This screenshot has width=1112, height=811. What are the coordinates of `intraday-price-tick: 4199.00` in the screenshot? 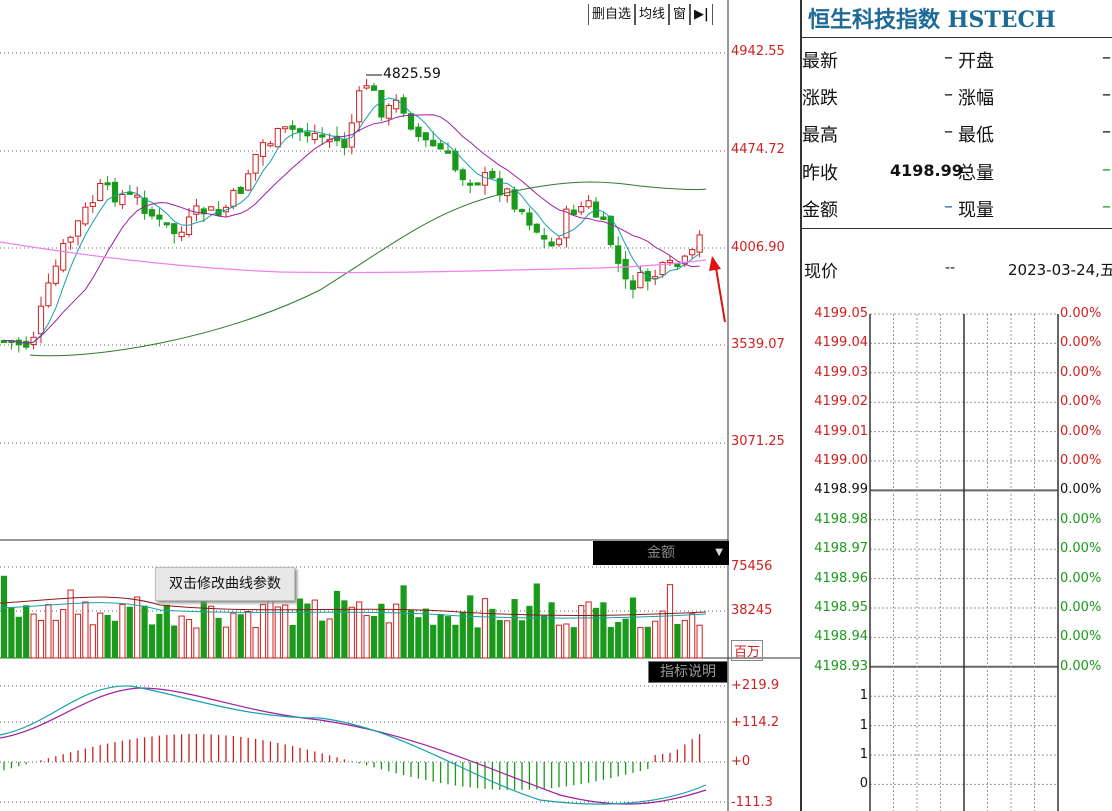 It's located at (841, 460).